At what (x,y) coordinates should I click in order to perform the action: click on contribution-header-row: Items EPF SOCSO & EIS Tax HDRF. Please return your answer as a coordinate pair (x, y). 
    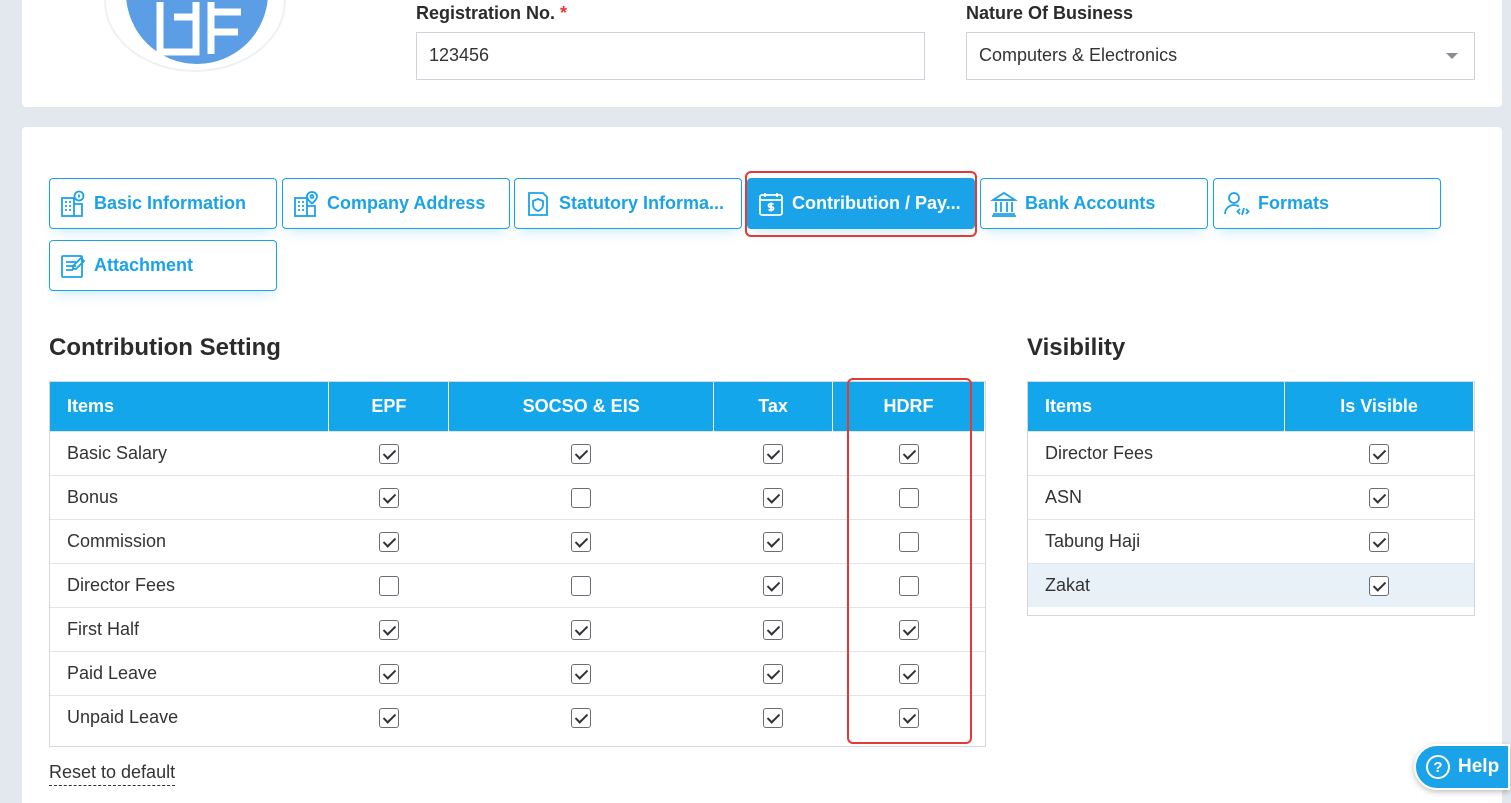
    Looking at the image, I should click on (517, 406).